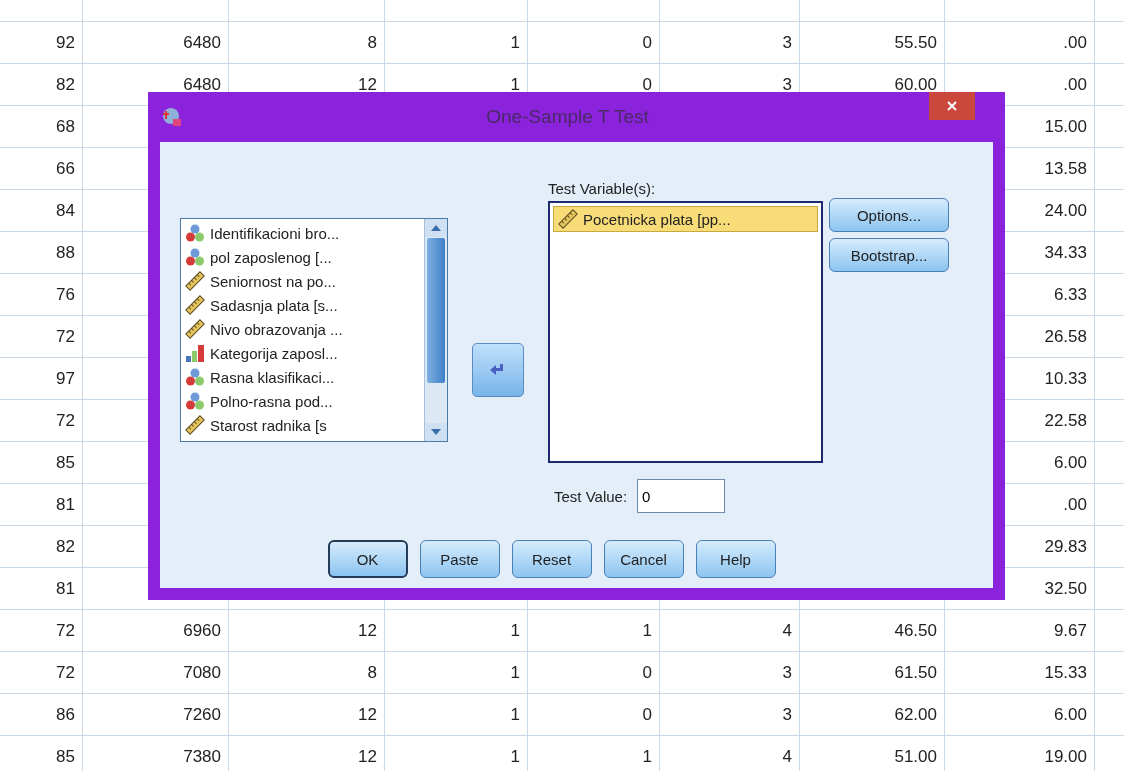  I want to click on table-cell: 84, so click(65, 210).